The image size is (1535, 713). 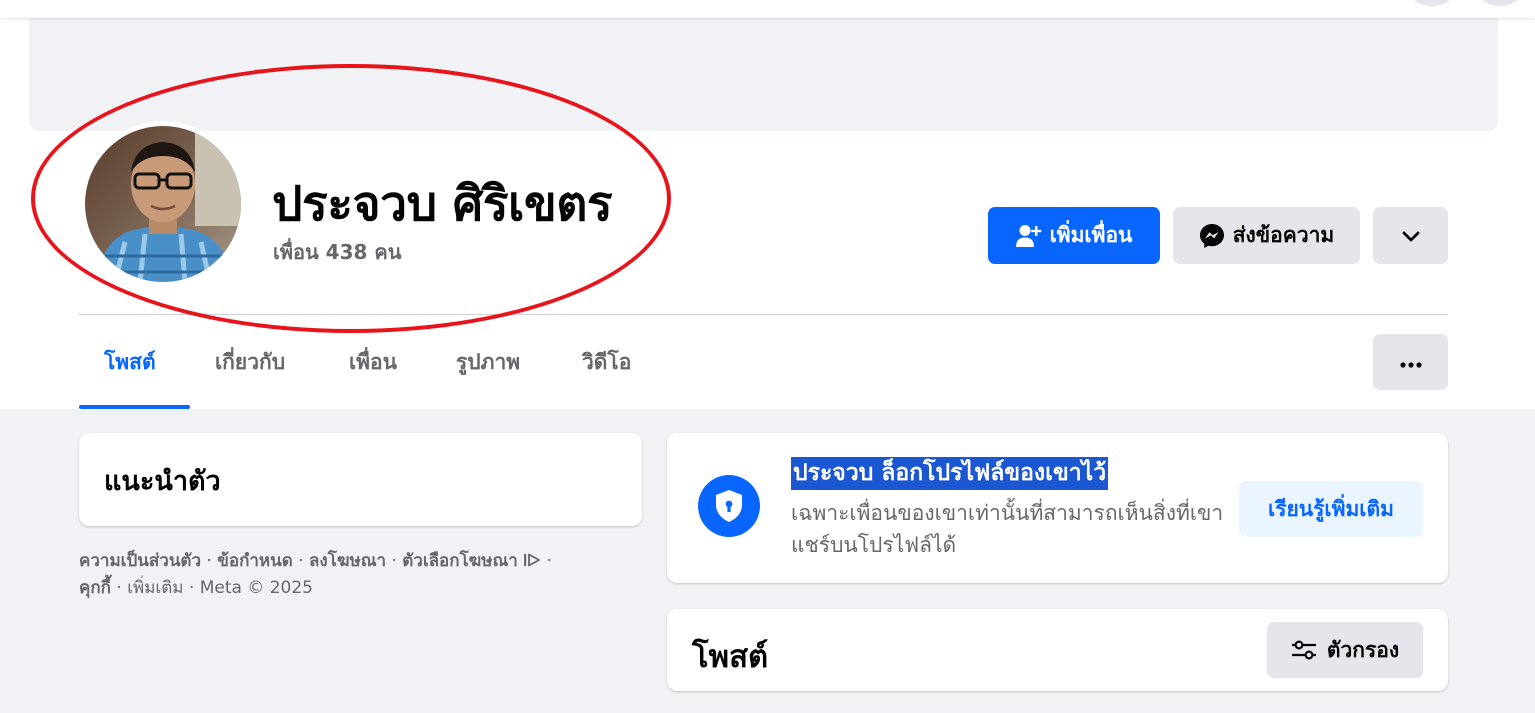 I want to click on profile-options-dropdown, so click(x=1410, y=235).